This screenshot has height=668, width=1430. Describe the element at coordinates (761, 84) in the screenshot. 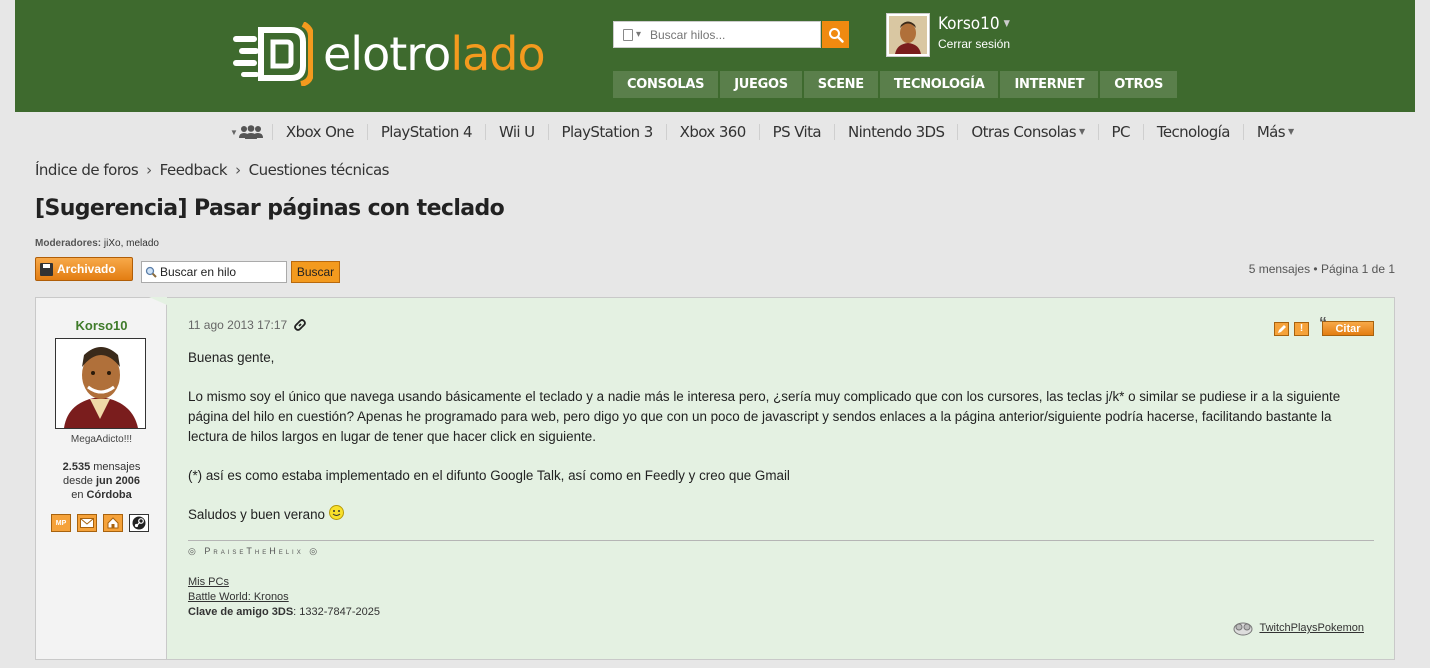

I see `main-nav-juegos: JUEGOS` at that location.